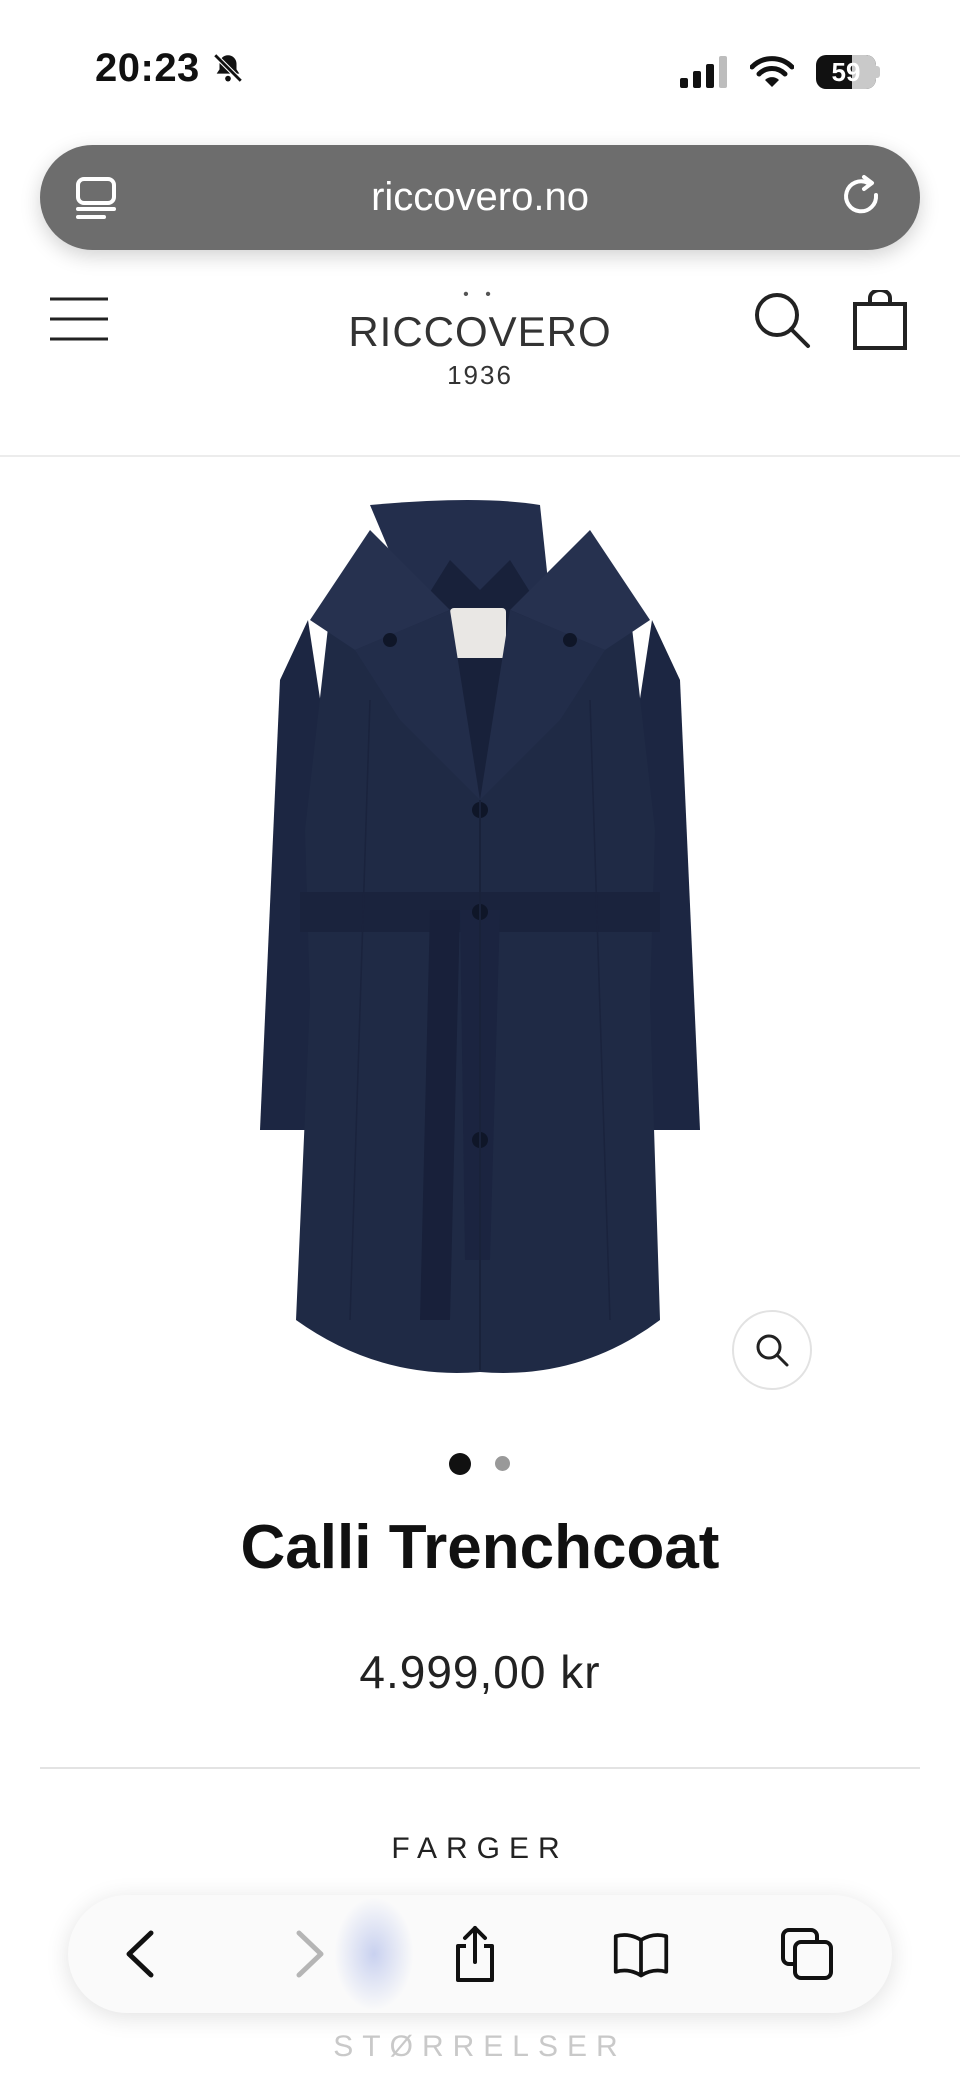 This screenshot has width=960, height=2081. Describe the element at coordinates (480, 1848) in the screenshot. I see `colors-label: FARGER` at that location.